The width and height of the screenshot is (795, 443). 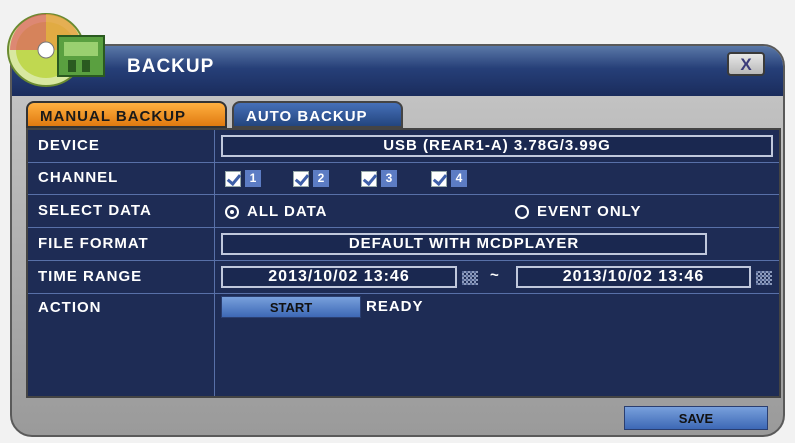 What do you see at coordinates (311, 178) in the screenshot?
I see `channel-2-checkbox: 2` at bounding box center [311, 178].